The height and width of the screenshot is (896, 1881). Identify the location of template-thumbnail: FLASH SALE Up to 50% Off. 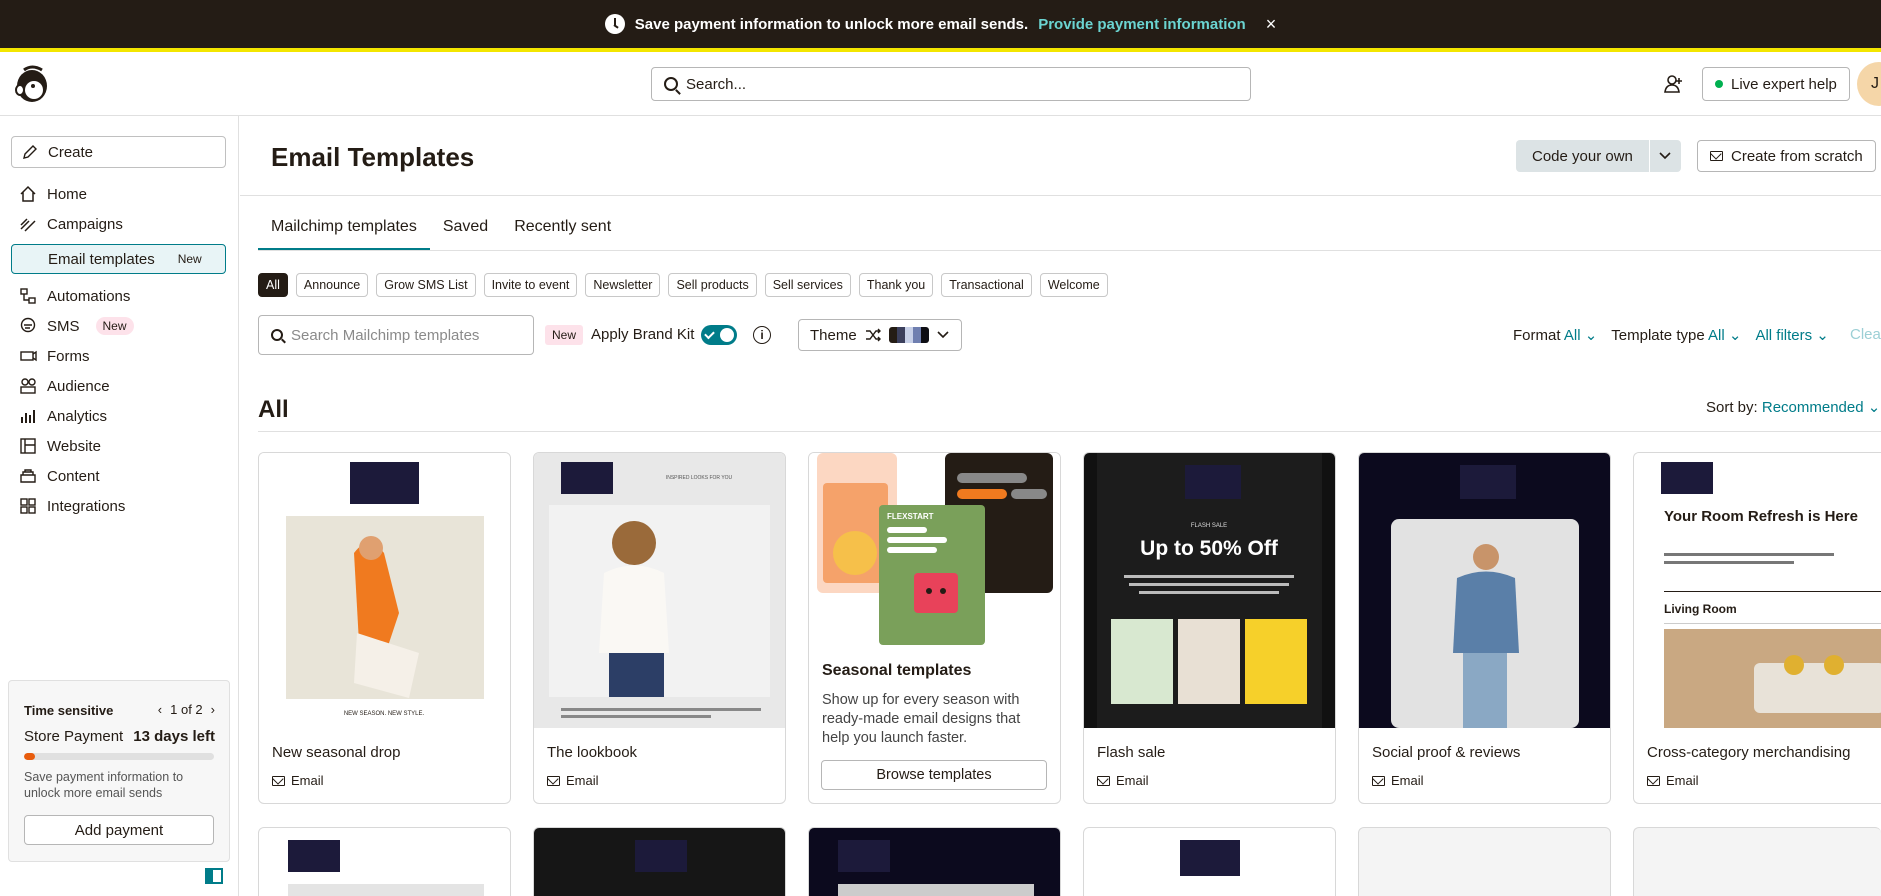
(1209, 590).